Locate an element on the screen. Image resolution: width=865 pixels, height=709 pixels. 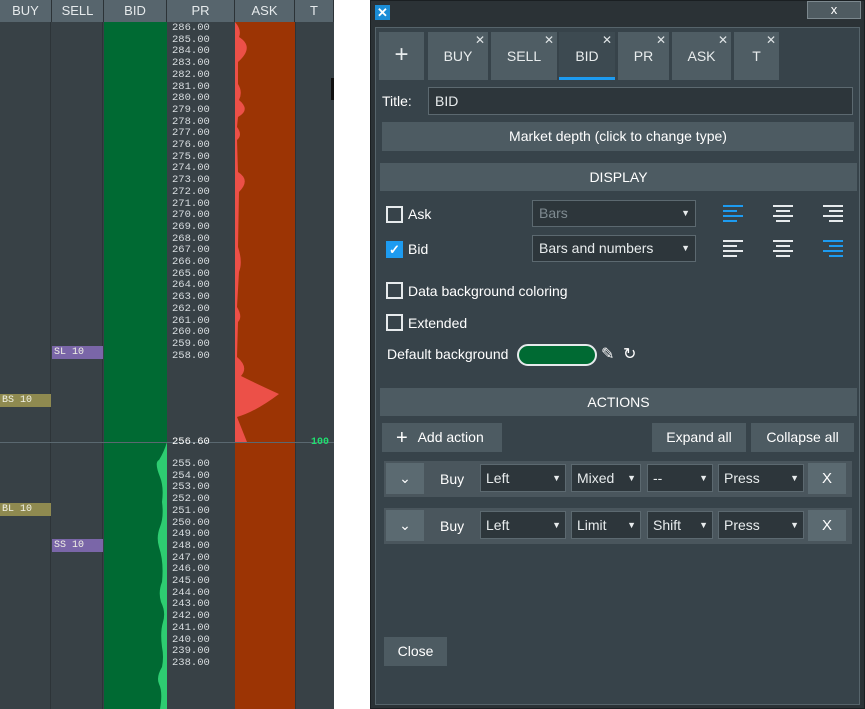
bid-align-center-icon is located at coordinates (783, 249).